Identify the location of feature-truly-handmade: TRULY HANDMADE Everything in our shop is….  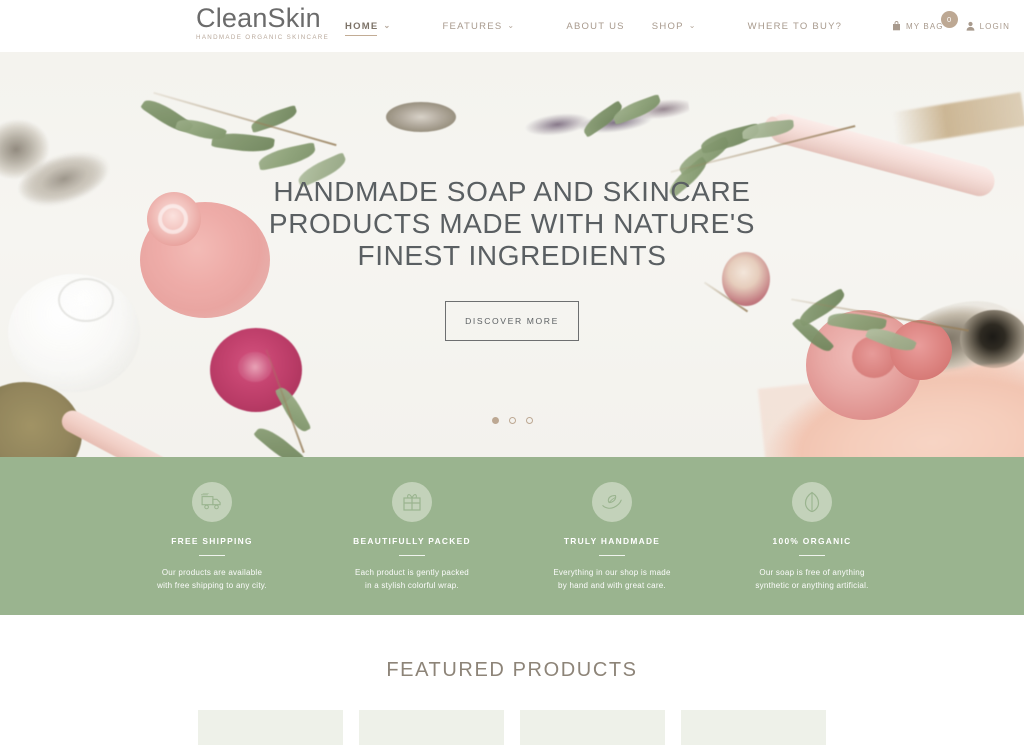
(612, 537).